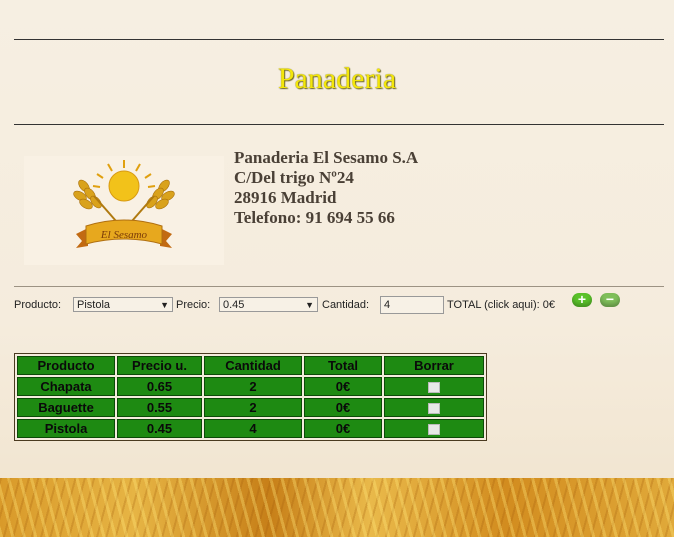 Image resolution: width=674 pixels, height=537 pixels. Describe the element at coordinates (94, 305) in the screenshot. I see `producto-select-value: Pistola` at that location.